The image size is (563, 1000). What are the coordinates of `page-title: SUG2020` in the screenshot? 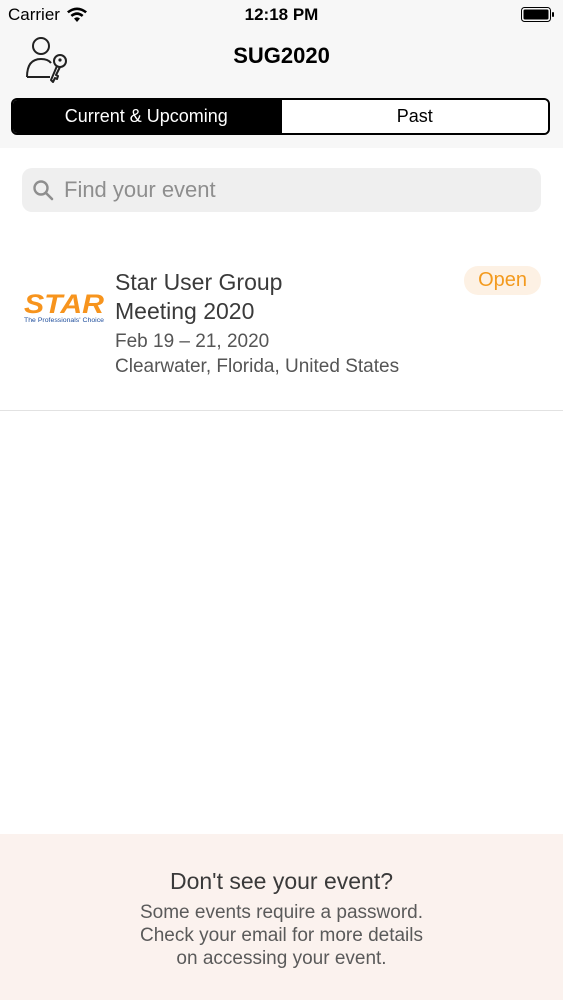 It's located at (281, 55).